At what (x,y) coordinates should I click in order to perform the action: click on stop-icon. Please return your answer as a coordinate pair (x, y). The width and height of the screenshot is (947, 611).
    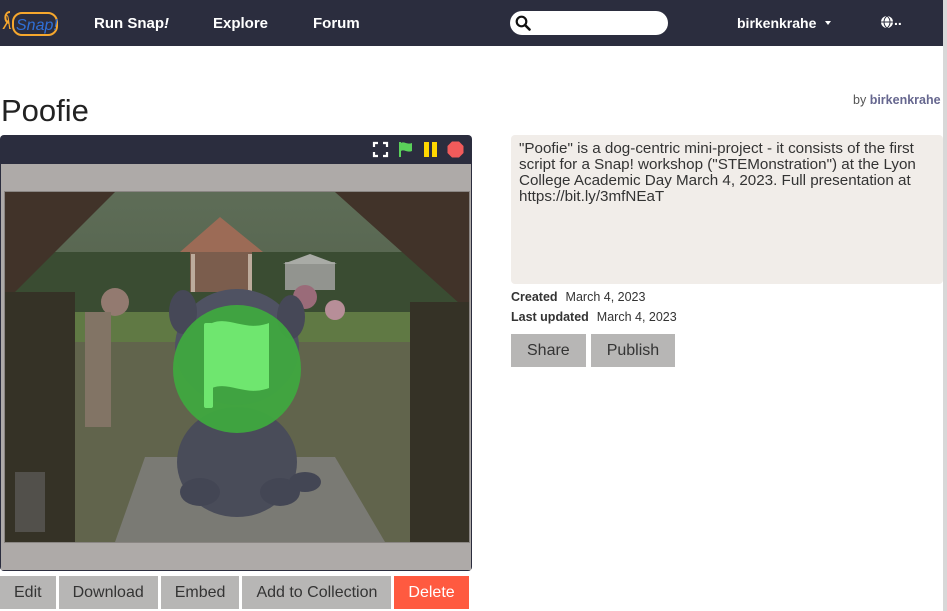
    Looking at the image, I should click on (455, 149).